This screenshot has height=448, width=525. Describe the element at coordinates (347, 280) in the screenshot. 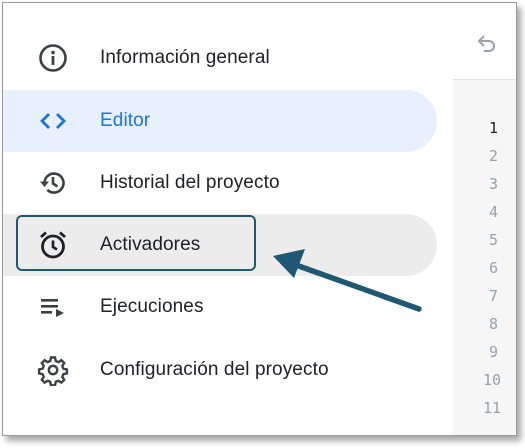

I see `arrow-icon` at that location.